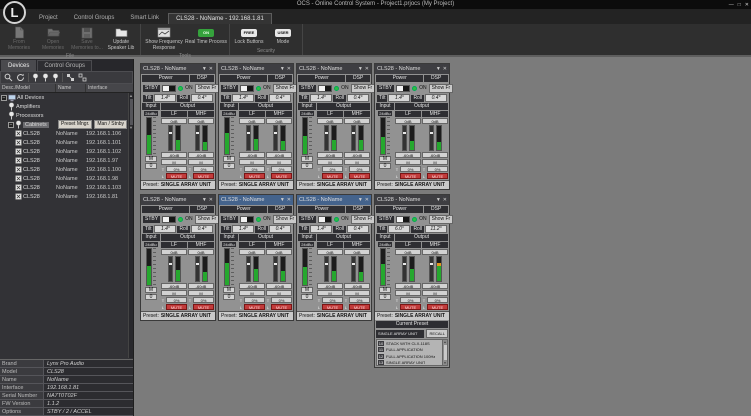 The width and height of the screenshot is (751, 416). I want to click on tree-row-button: Man / Stnby, so click(111, 124).